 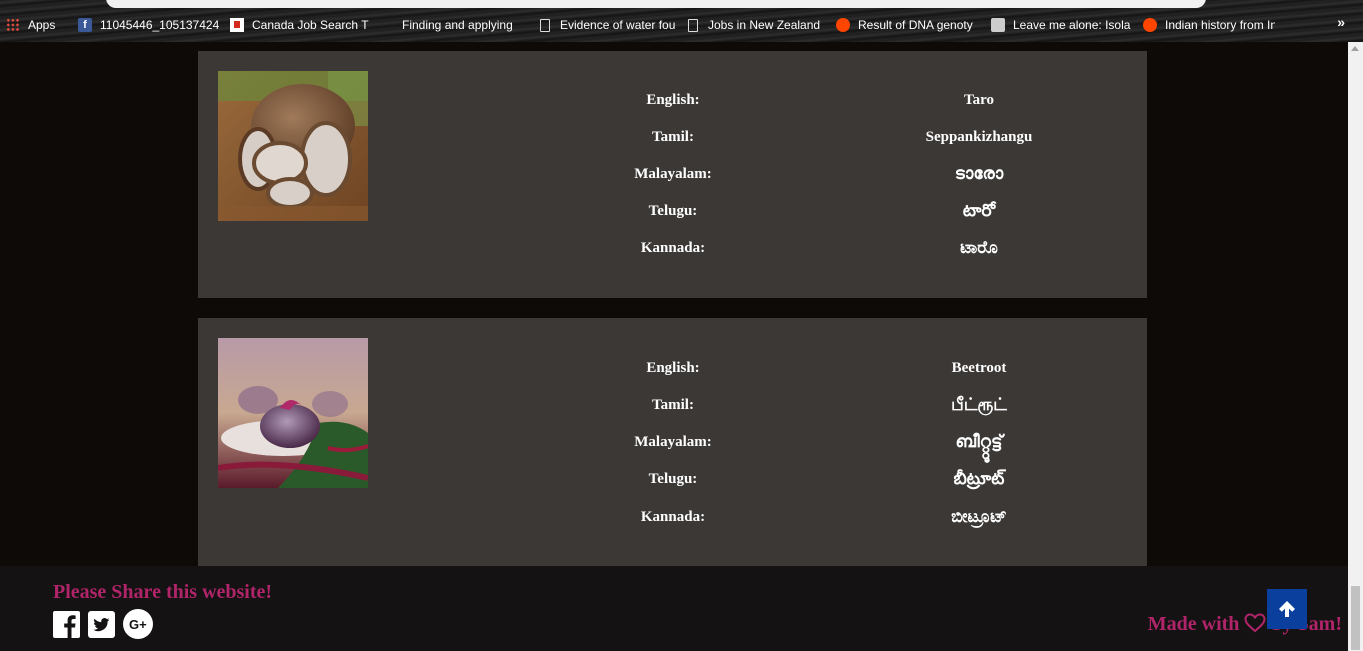 What do you see at coordinates (979, 174) in the screenshot?
I see `name-value: ടാരോ` at bounding box center [979, 174].